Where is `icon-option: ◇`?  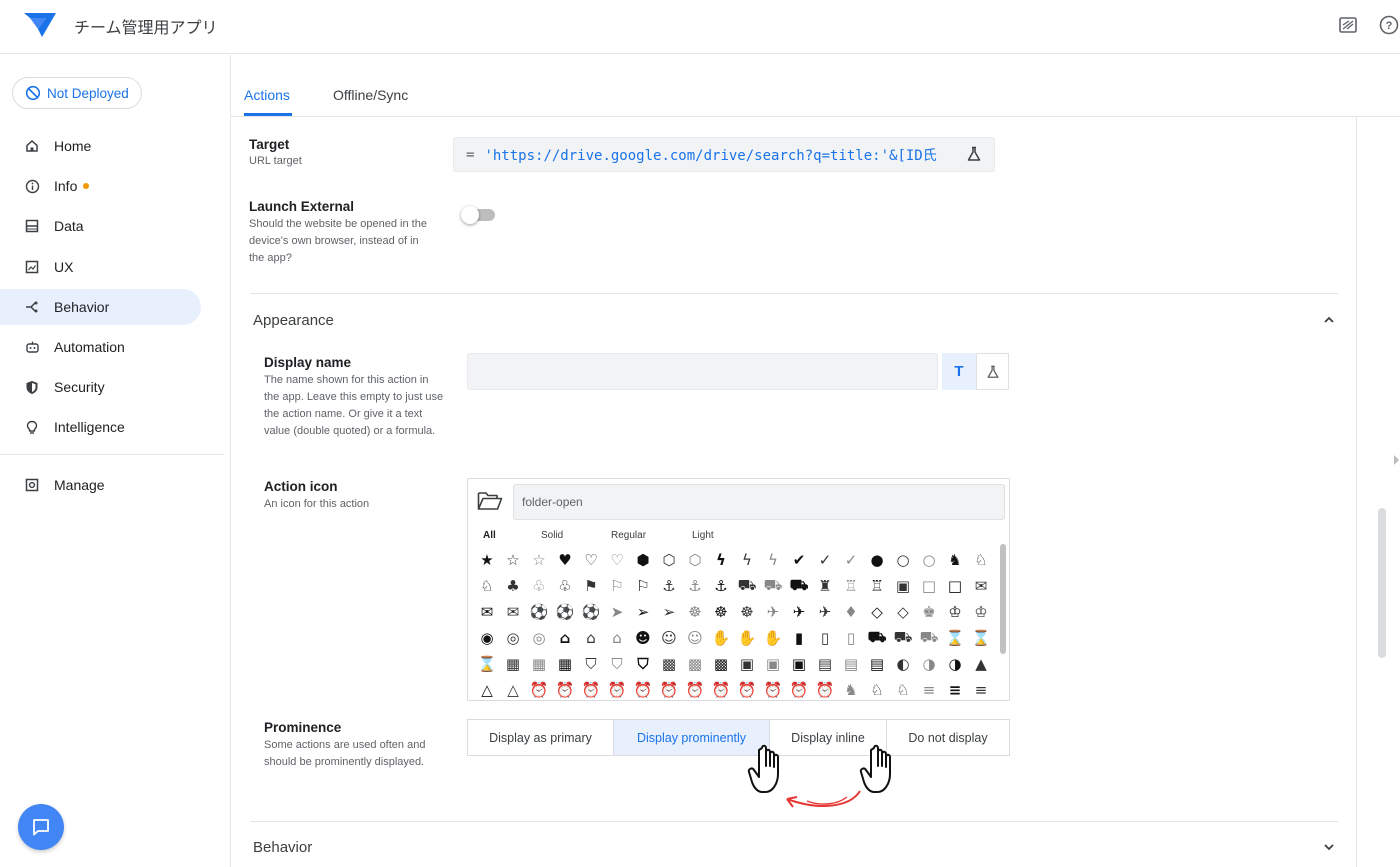 icon-option: ◇ is located at coordinates (903, 612).